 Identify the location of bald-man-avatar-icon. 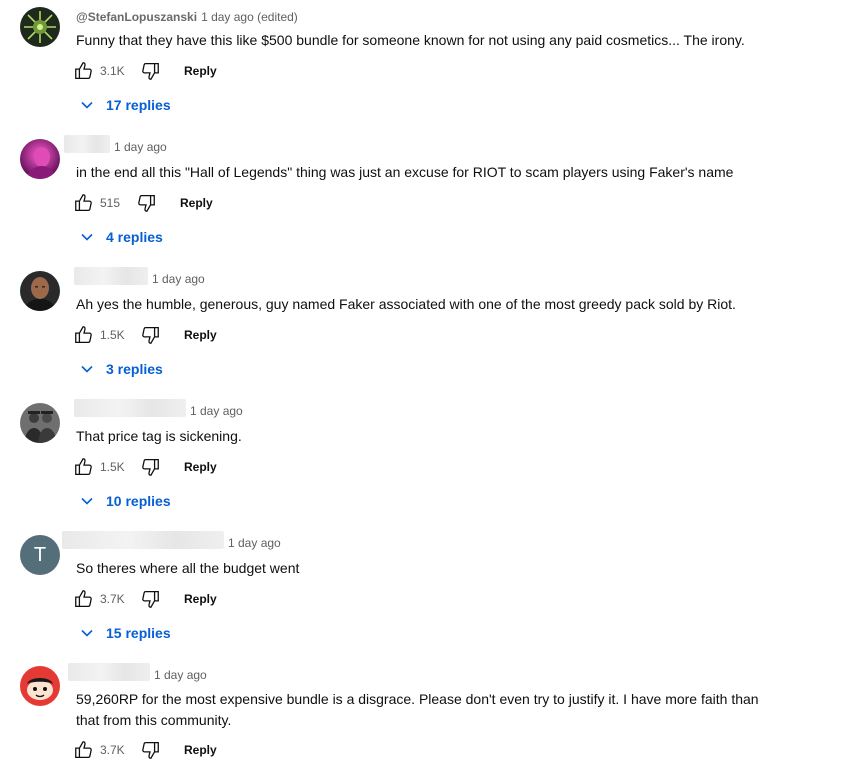
(40, 291).